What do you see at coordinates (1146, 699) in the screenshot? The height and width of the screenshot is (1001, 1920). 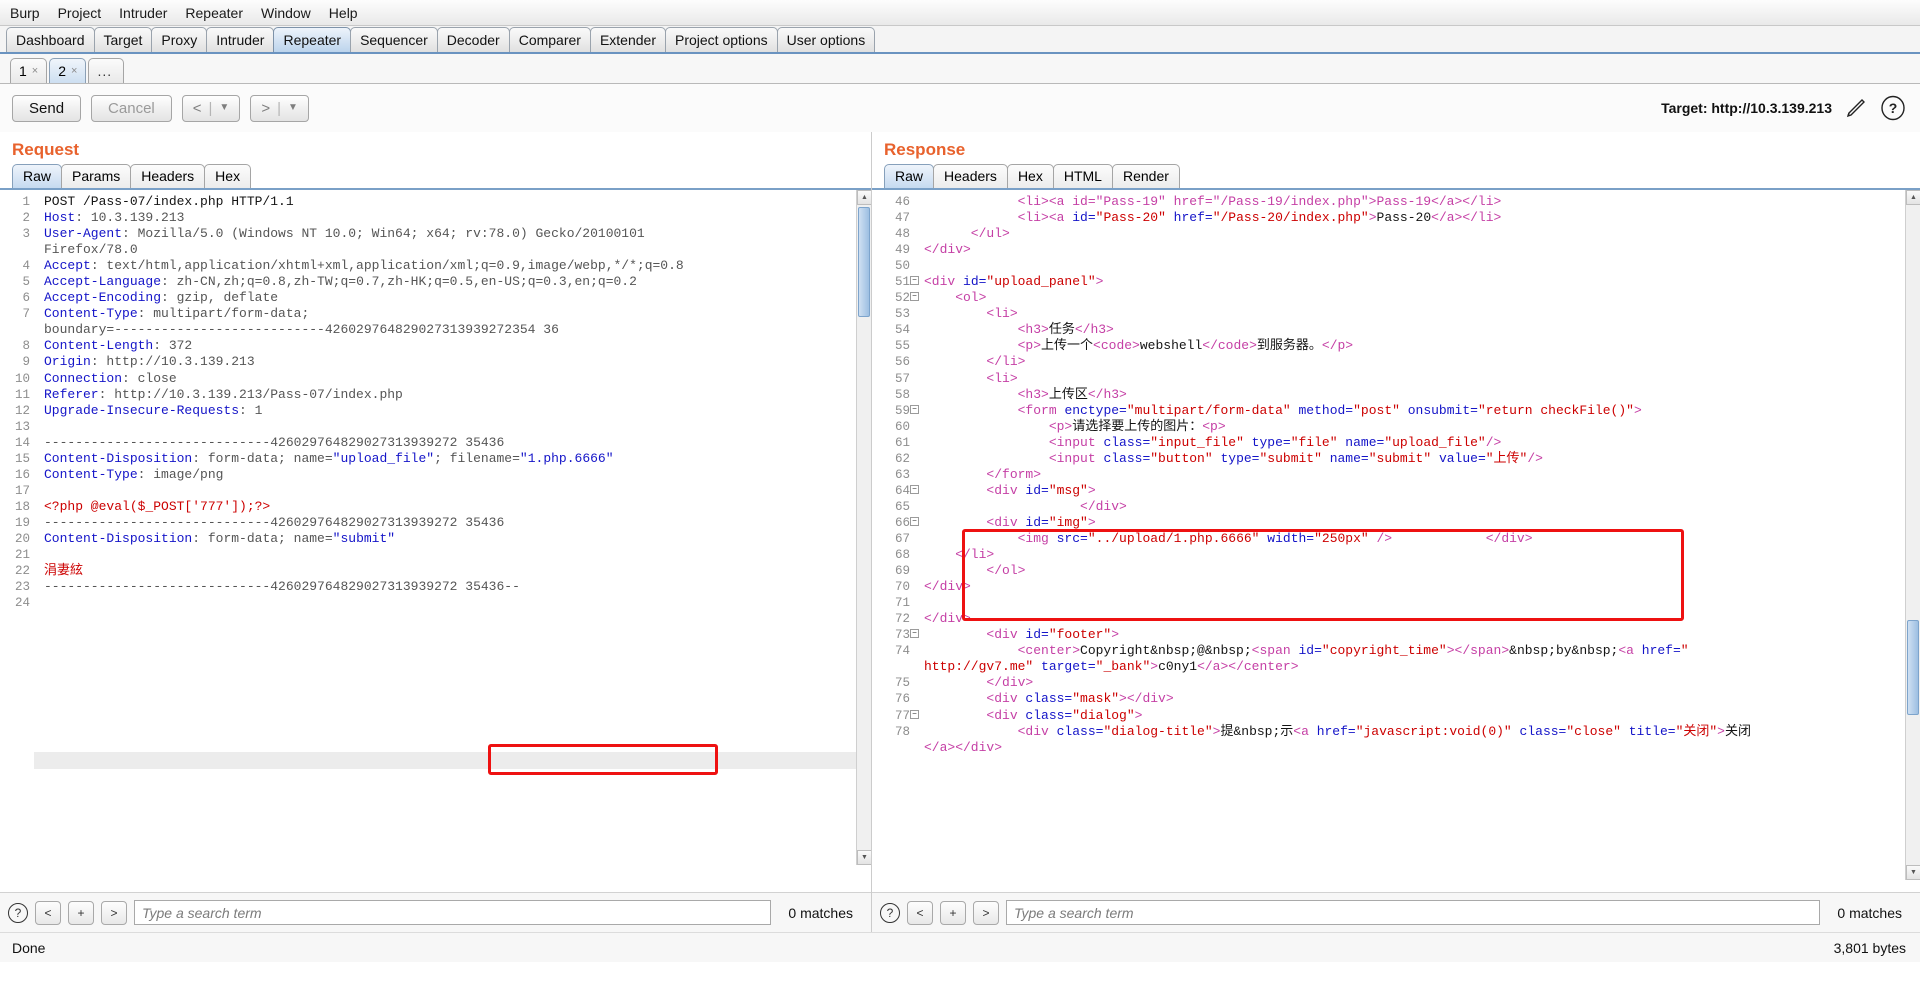 I see `code-token: ></div>` at bounding box center [1146, 699].